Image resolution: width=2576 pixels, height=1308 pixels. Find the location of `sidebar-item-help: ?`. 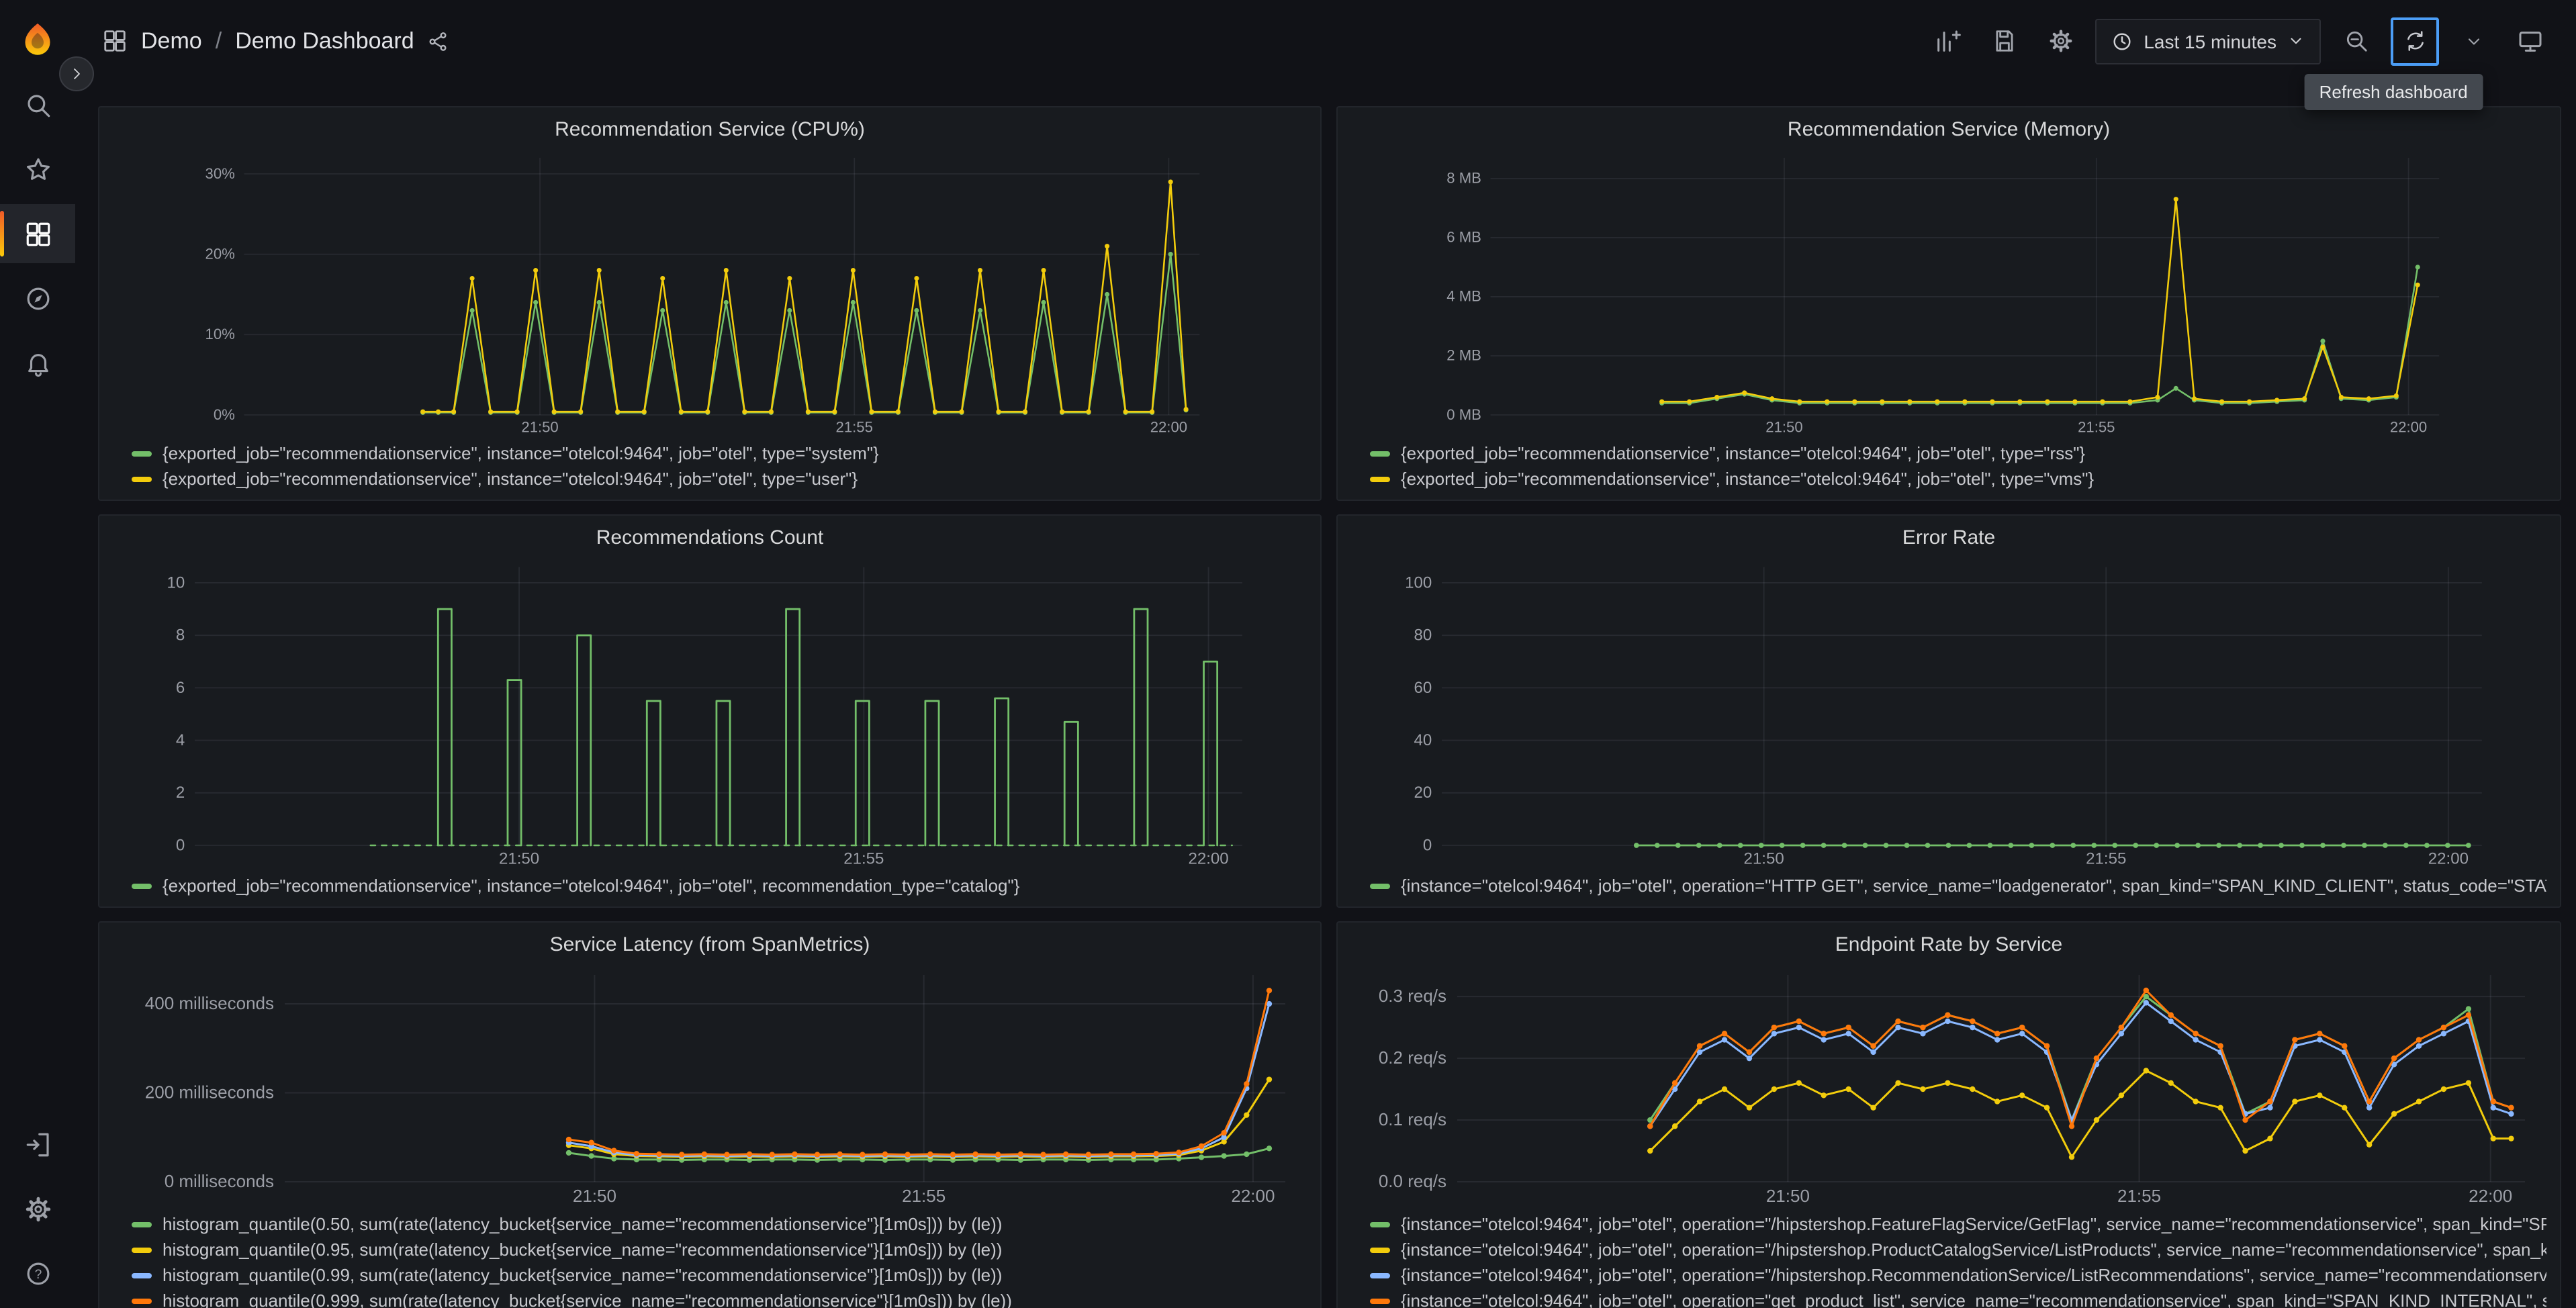

sidebar-item-help: ? is located at coordinates (37, 1273).